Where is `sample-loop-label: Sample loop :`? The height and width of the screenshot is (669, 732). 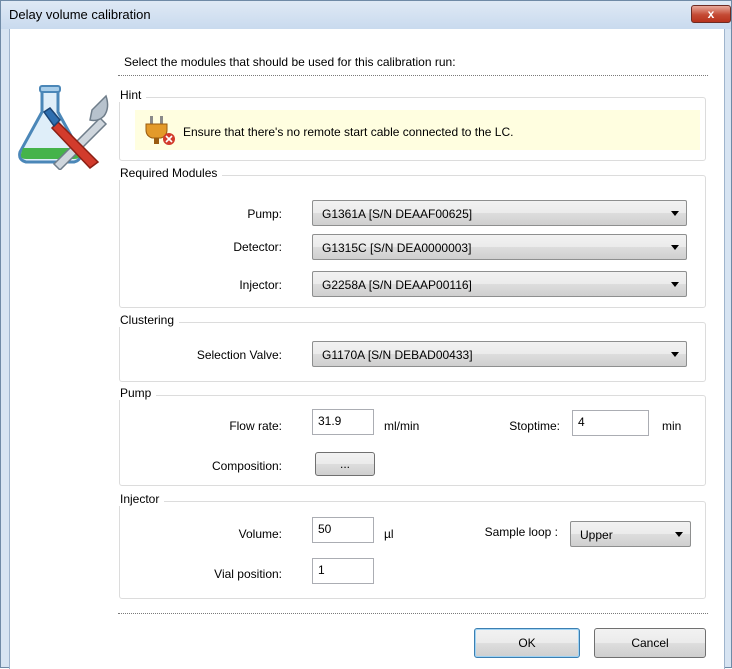
sample-loop-label: Sample loop : is located at coordinates (521, 532).